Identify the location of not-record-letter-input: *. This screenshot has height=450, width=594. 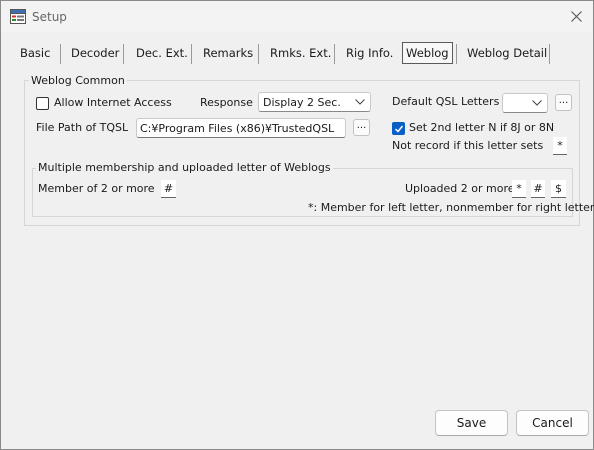
(560, 146).